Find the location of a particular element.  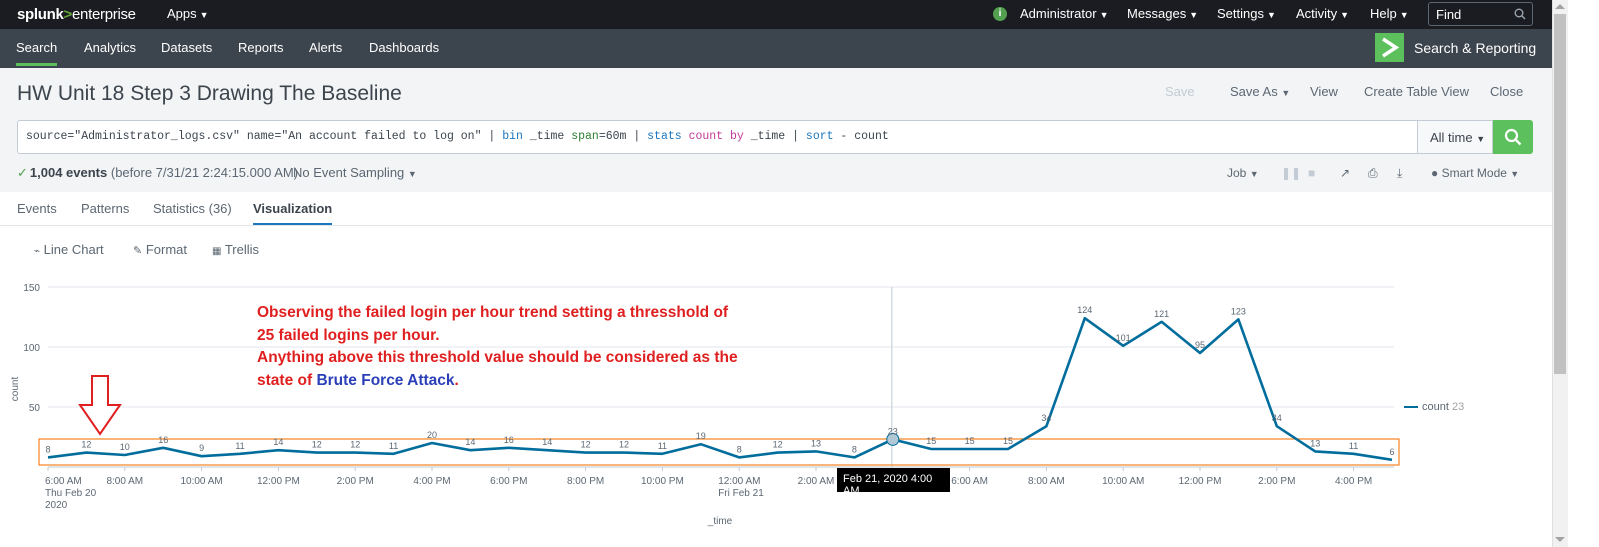

format-menu: ✎ Format is located at coordinates (160, 249).